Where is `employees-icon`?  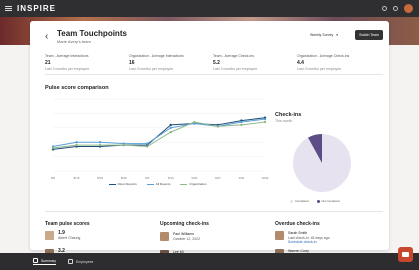 employees-icon is located at coordinates (70, 261).